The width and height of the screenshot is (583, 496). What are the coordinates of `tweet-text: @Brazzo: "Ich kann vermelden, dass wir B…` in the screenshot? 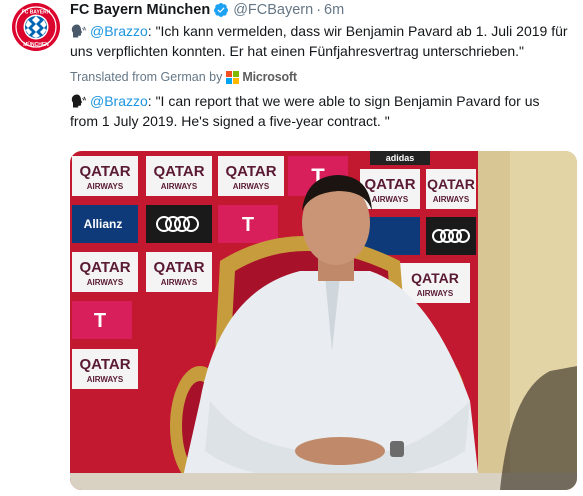 It's located at (322, 41).